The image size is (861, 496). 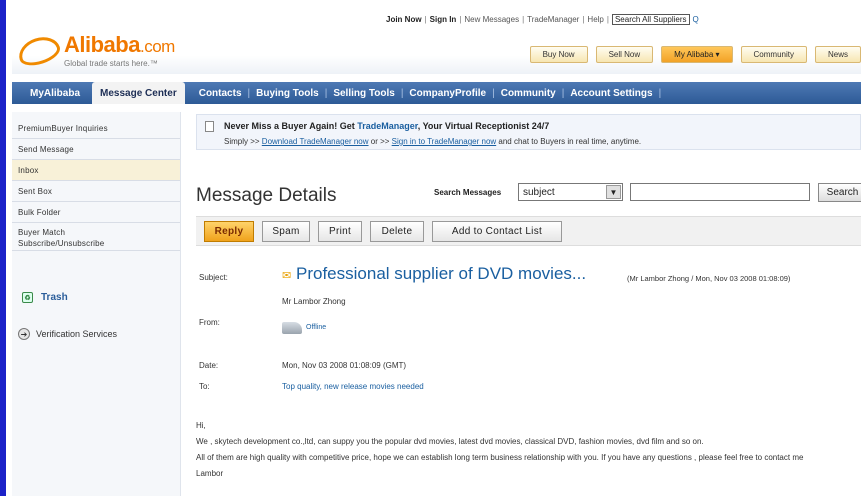 What do you see at coordinates (316, 327) in the screenshot?
I see `status-badge: Offline` at bounding box center [316, 327].